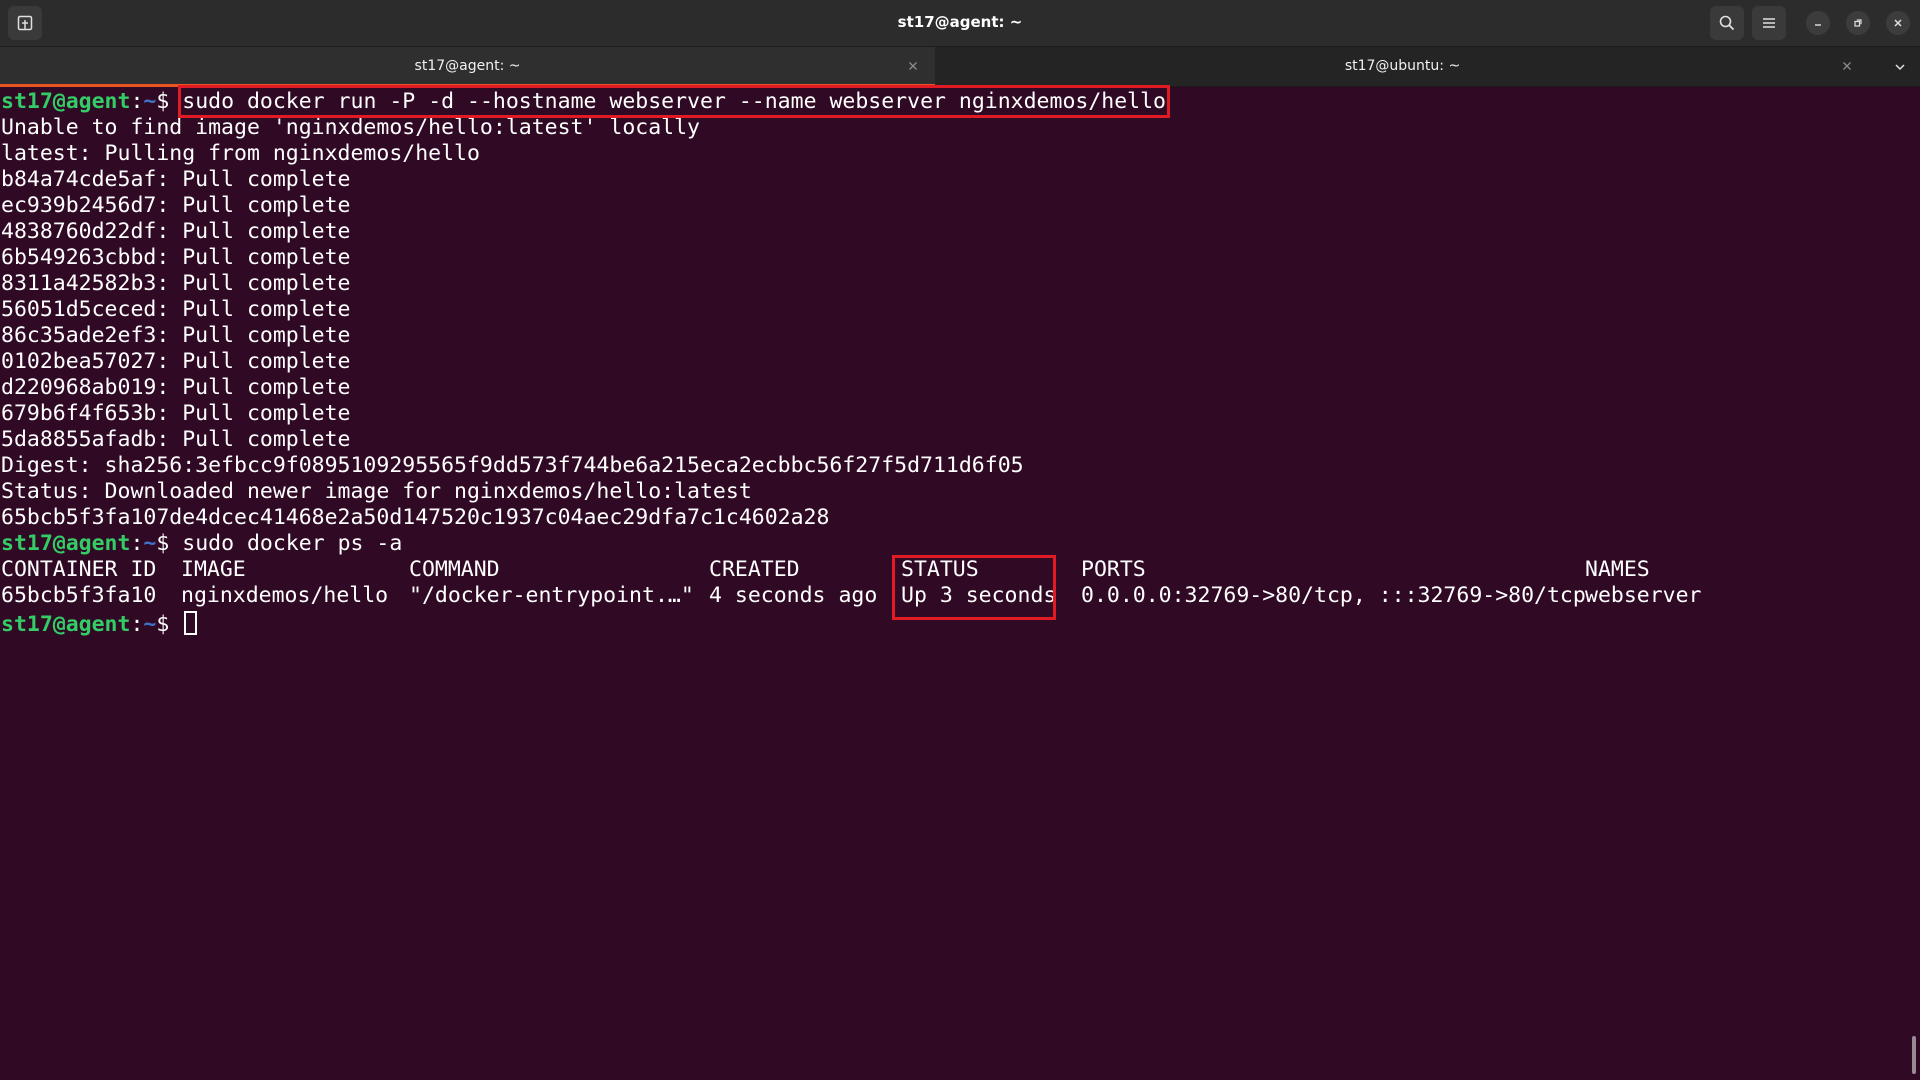 The width and height of the screenshot is (1920, 1080). I want to click on text-cursor, so click(191, 623).